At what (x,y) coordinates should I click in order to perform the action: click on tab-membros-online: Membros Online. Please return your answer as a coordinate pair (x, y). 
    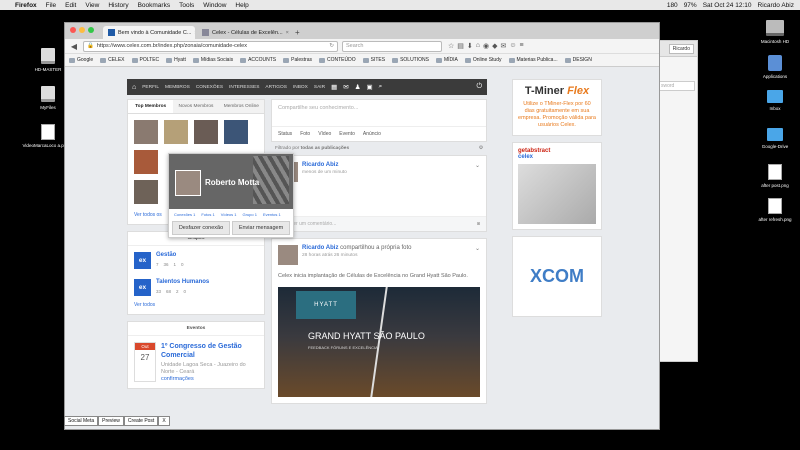
    Looking at the image, I should click on (241, 106).